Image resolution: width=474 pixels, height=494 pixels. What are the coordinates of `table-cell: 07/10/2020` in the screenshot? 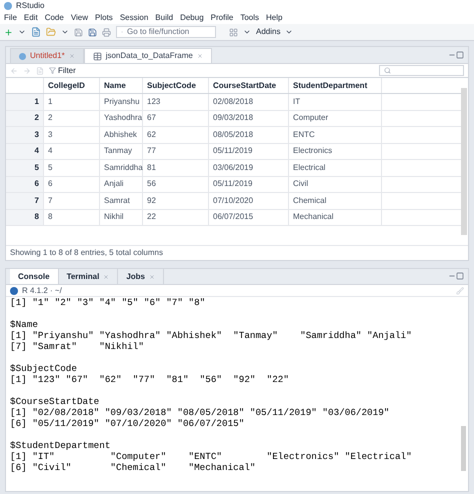 It's located at (249, 200).